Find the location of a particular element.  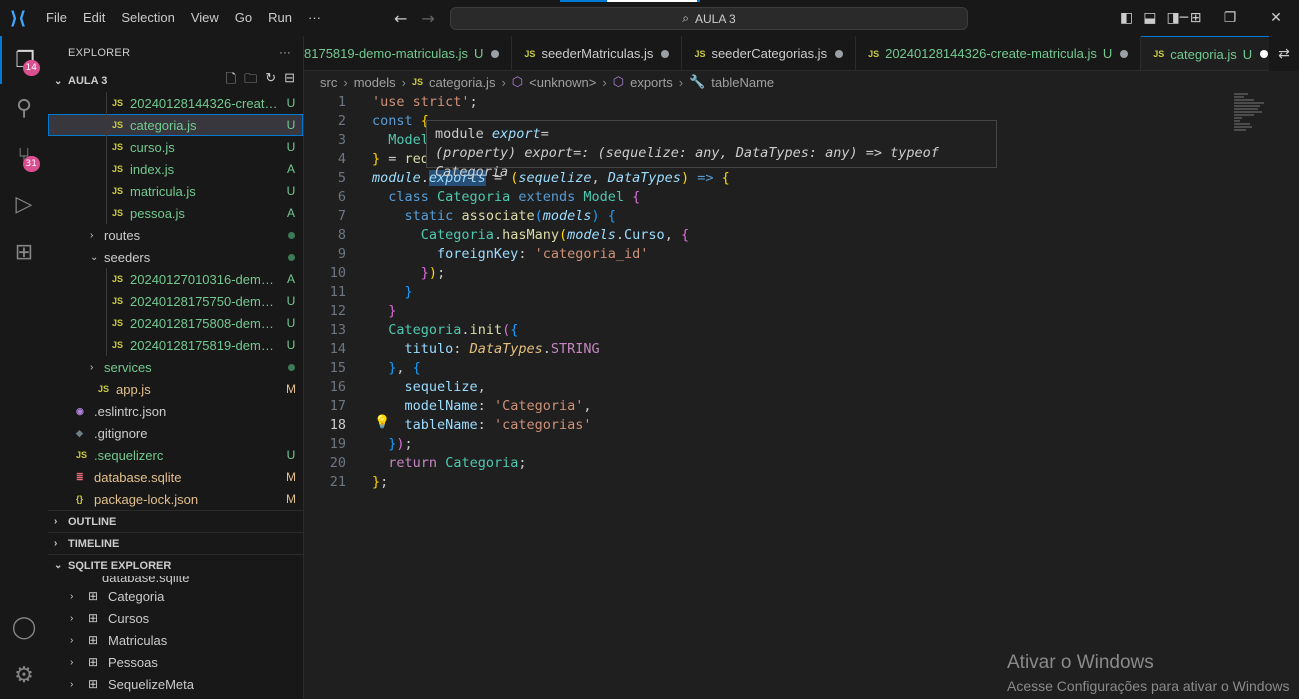

sqlite-table-item: › ⊞ Pessoas is located at coordinates (175, 662).